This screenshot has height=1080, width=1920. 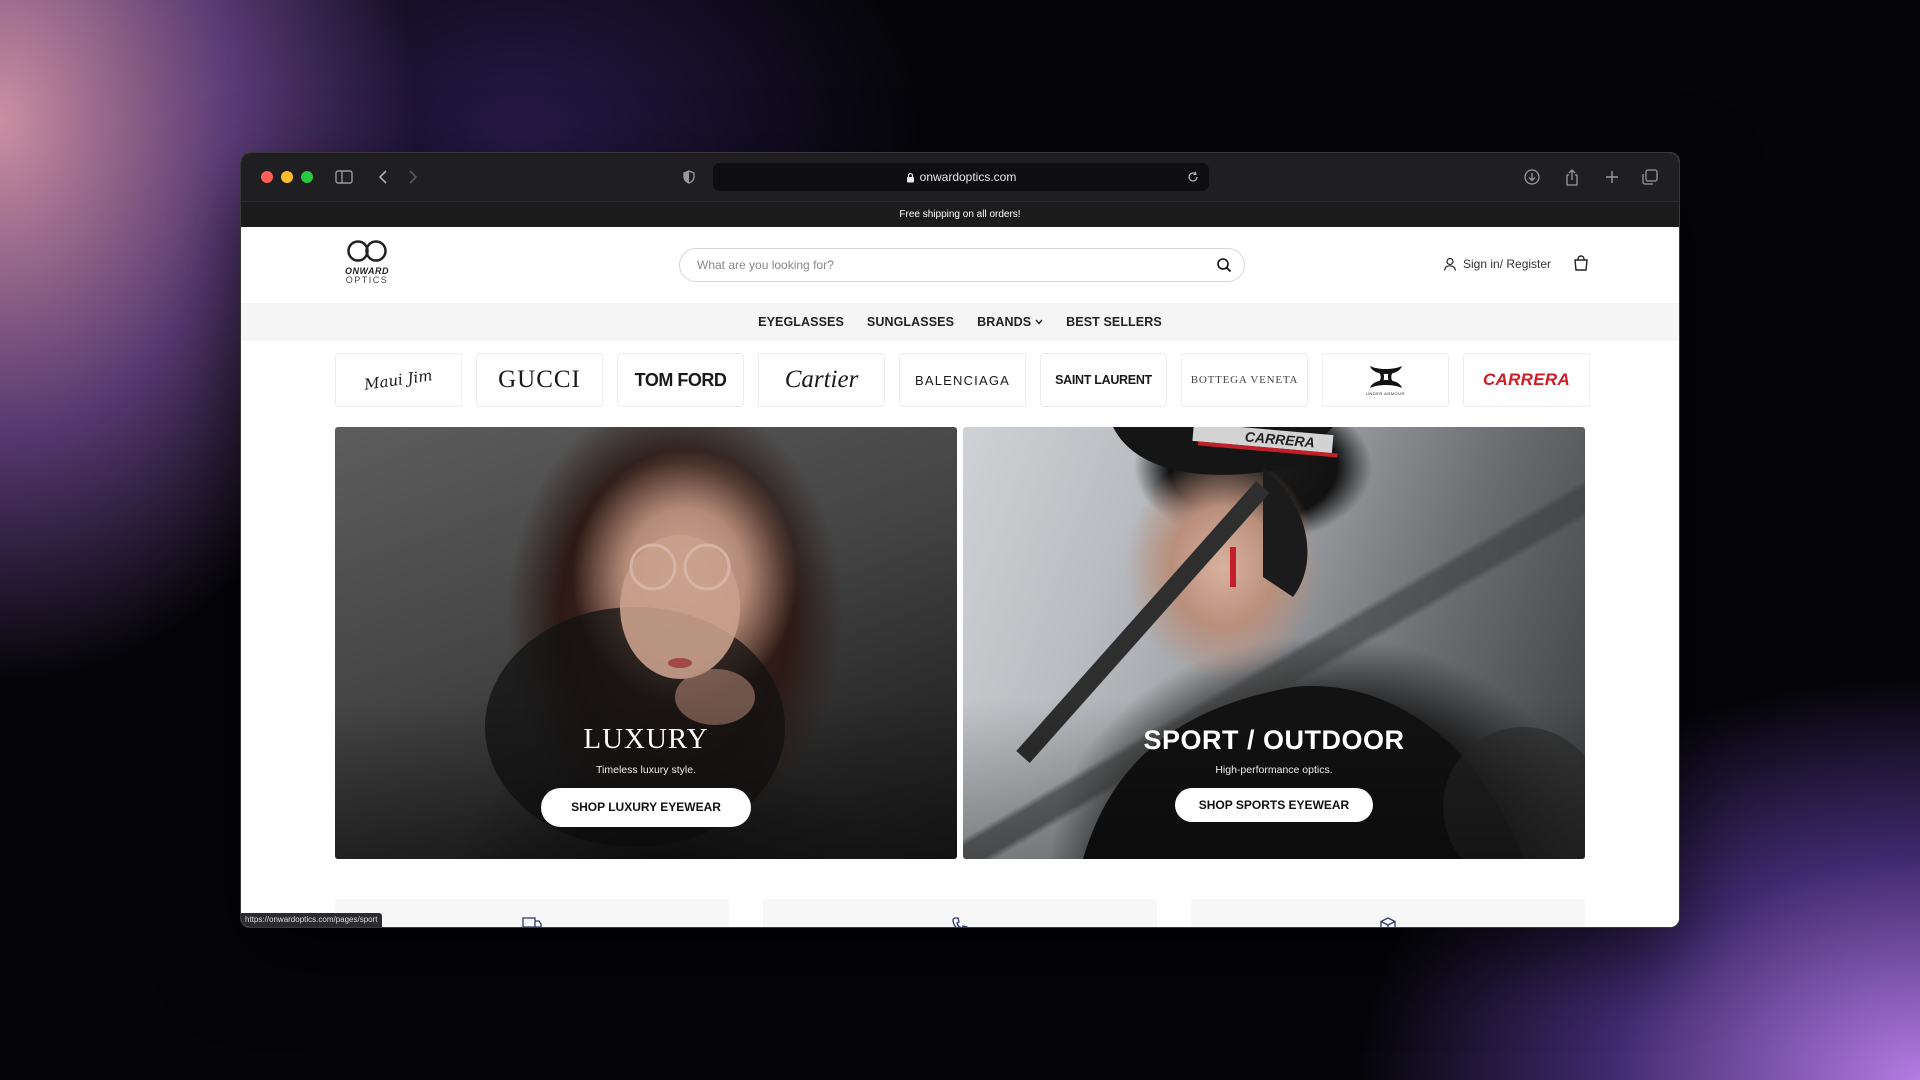 I want to click on search-input: What are you looking for?, so click(x=962, y=265).